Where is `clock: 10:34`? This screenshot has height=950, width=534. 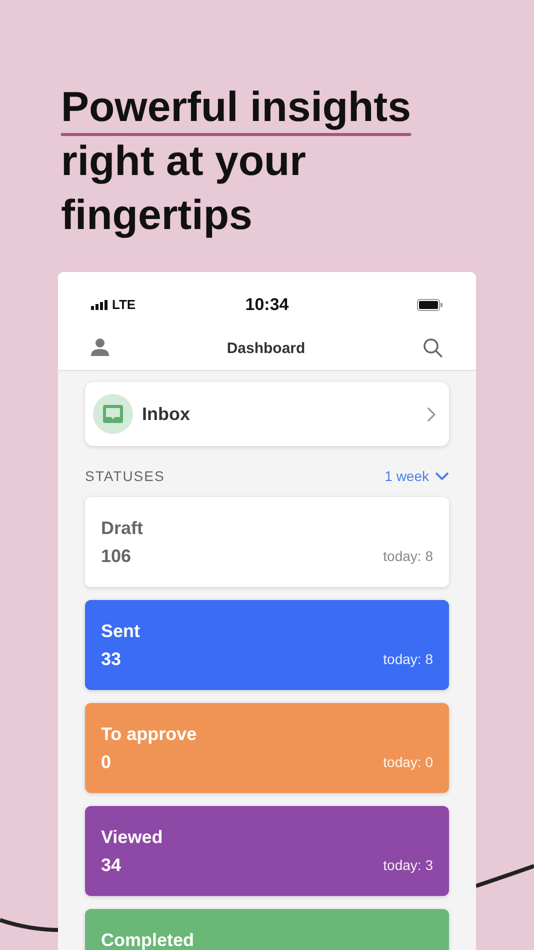 clock: 10:34 is located at coordinates (267, 305).